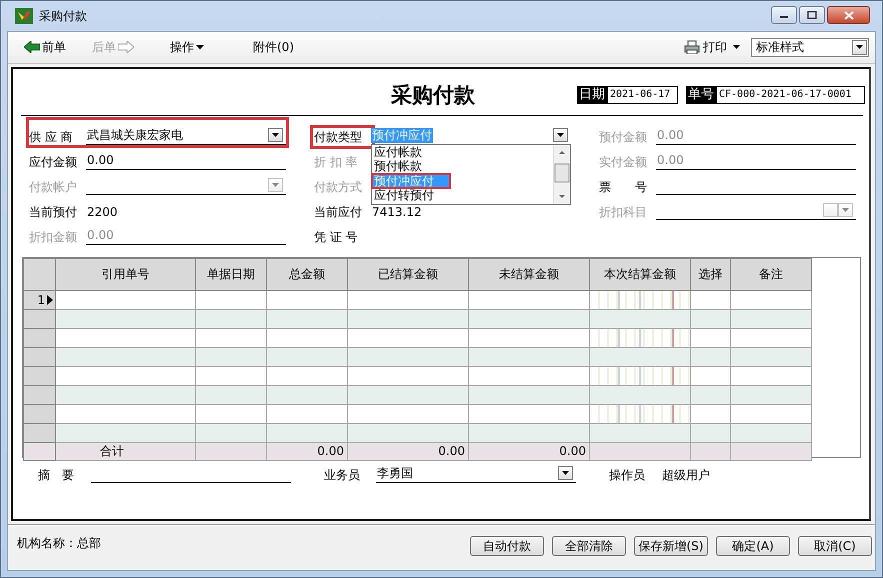 The height and width of the screenshot is (578, 883). I want to click on action-button: 确定(A), so click(753, 546).